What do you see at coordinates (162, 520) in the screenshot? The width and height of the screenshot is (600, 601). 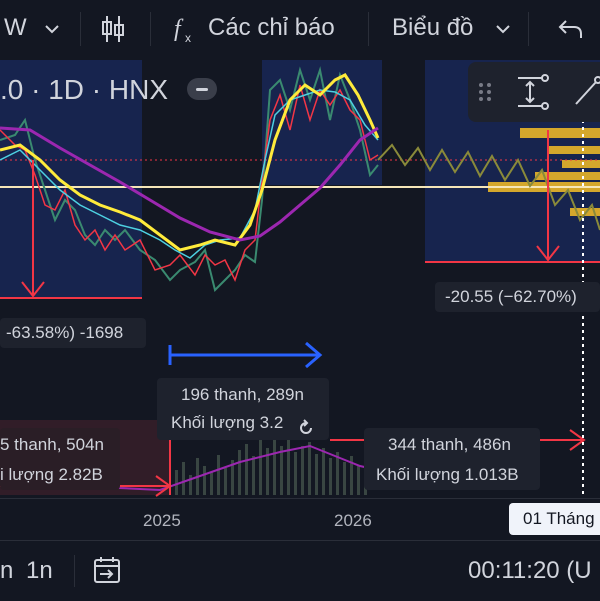 I see `time-axis-label: 2025` at bounding box center [162, 520].